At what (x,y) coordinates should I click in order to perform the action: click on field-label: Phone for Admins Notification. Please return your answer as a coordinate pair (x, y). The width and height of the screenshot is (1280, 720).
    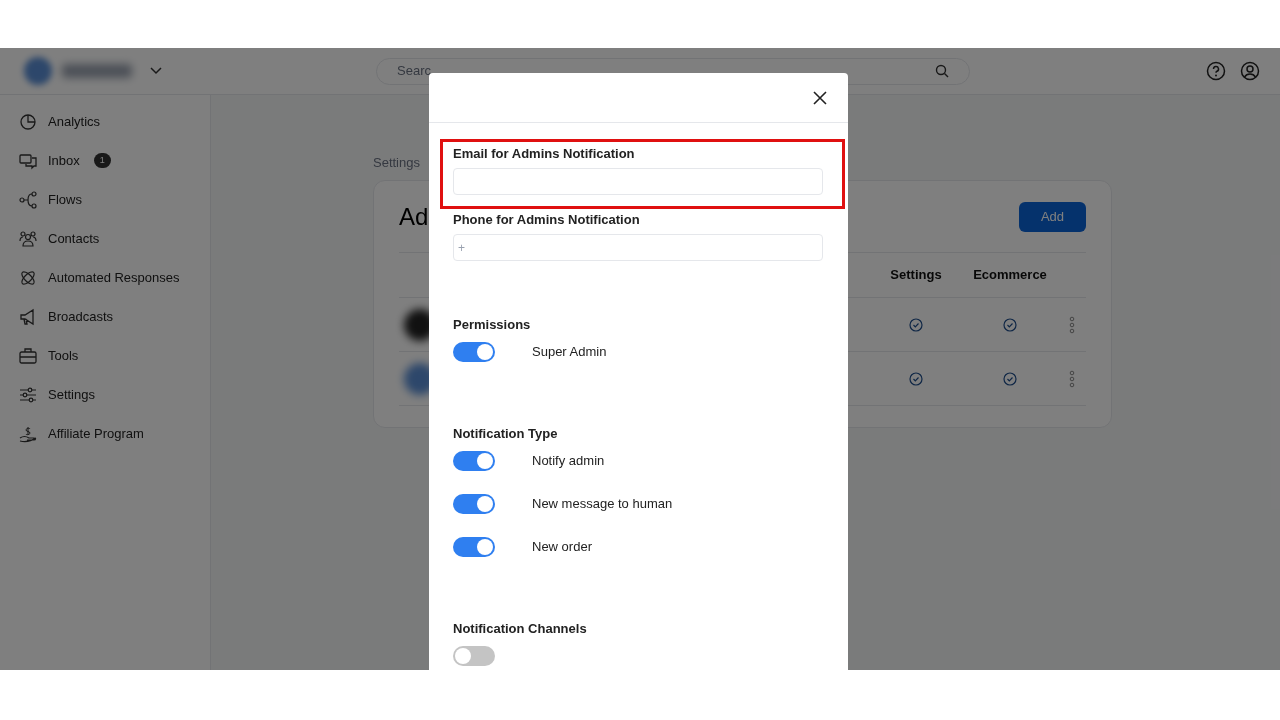
    Looking at the image, I should click on (547, 219).